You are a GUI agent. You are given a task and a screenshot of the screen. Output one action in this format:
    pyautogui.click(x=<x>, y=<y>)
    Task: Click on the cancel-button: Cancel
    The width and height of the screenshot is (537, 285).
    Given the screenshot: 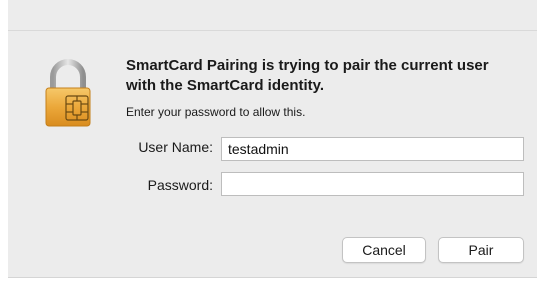 What is the action you would take?
    pyautogui.click(x=384, y=250)
    